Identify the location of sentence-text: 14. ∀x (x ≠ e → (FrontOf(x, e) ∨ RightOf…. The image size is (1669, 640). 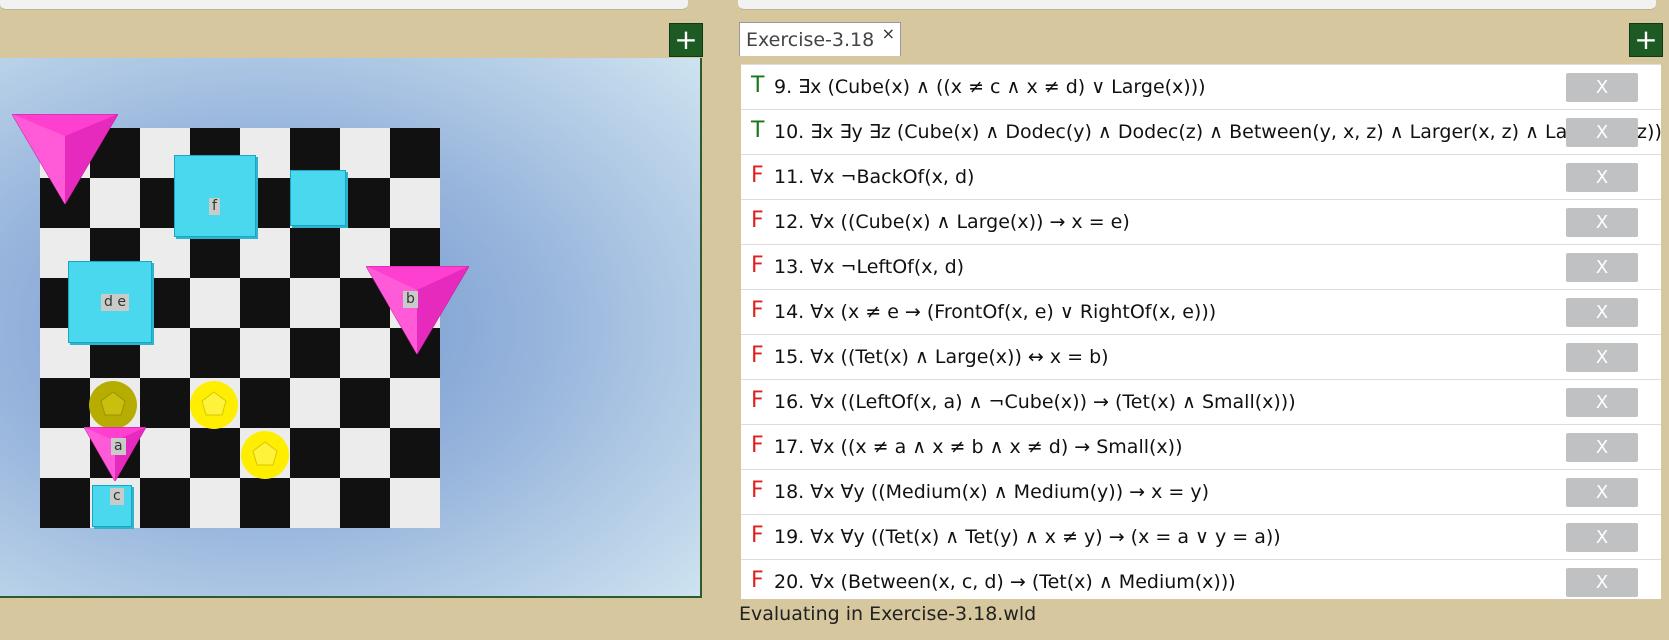
(995, 312).